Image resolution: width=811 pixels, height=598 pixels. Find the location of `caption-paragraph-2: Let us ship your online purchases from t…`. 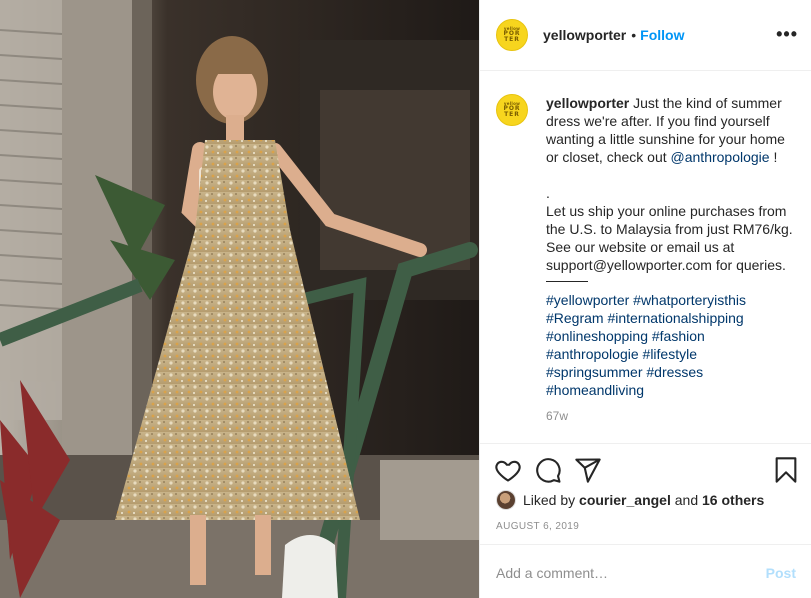

caption-paragraph-2: Let us ship your online purchases from t… is located at coordinates (671, 238).